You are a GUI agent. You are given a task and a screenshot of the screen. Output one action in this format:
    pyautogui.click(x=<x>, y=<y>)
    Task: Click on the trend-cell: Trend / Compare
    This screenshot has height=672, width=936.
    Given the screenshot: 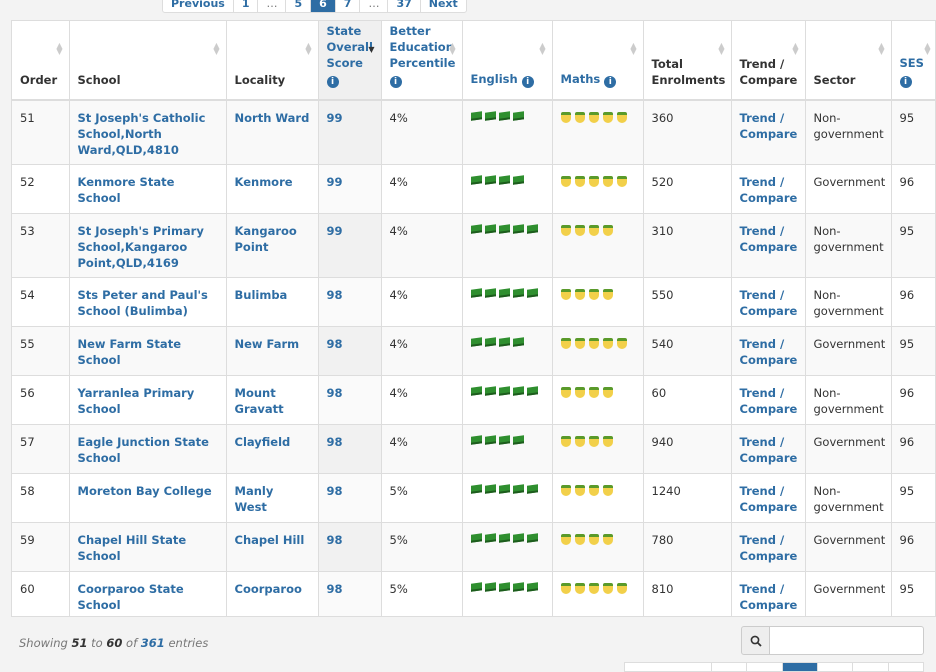 What is the action you would take?
    pyautogui.click(x=768, y=245)
    